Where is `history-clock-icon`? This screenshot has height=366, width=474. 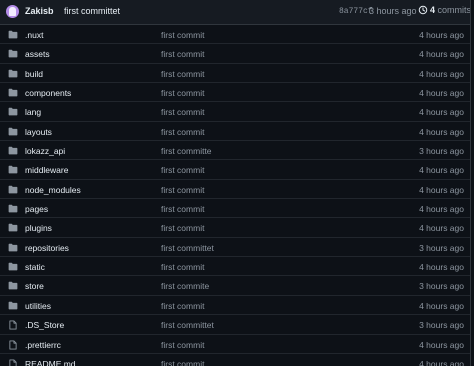 history-clock-icon is located at coordinates (423, 10).